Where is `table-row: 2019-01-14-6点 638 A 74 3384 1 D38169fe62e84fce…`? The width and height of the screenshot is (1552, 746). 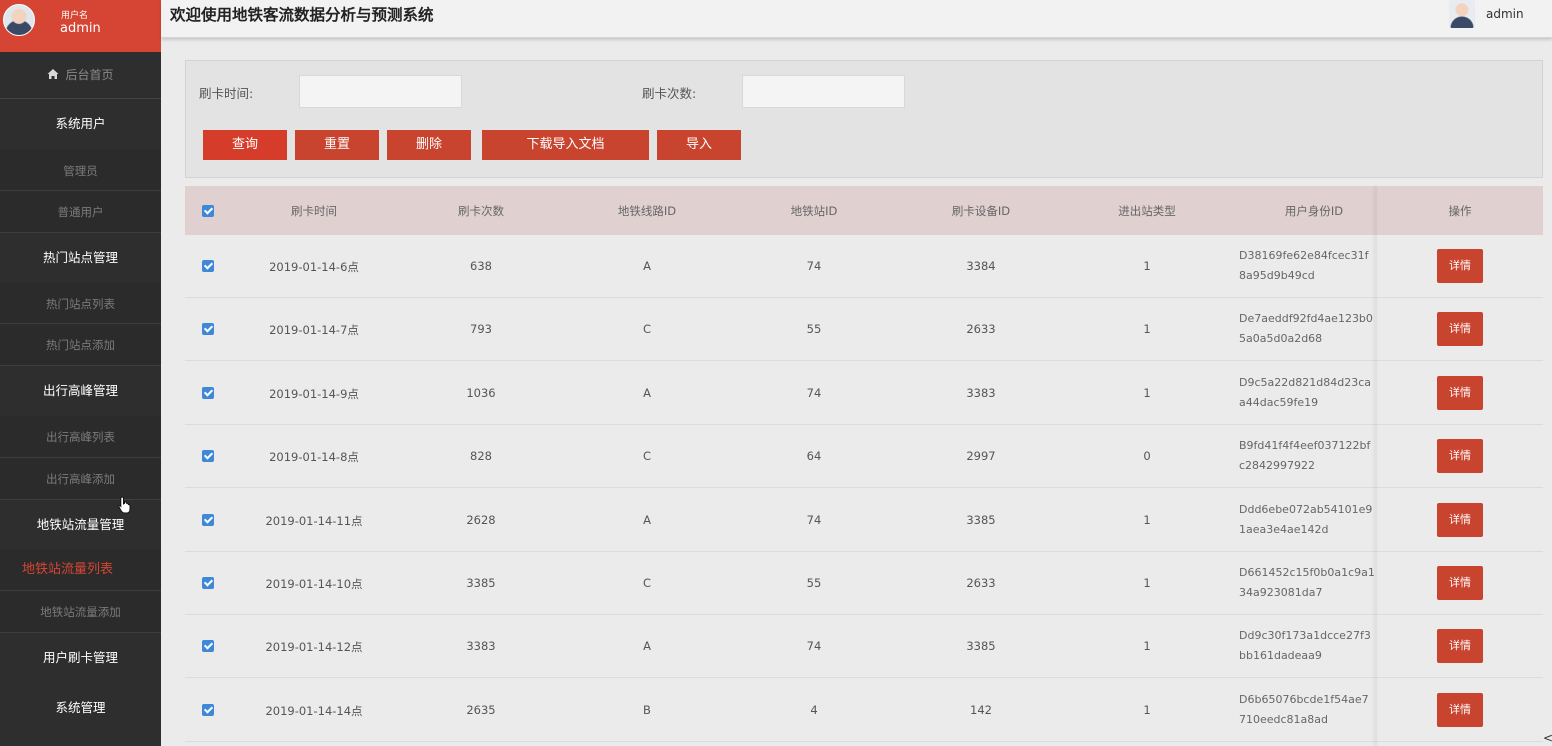
table-row: 2019-01-14-6点 638 A 74 3384 1 D38169fe62e84fce… is located at coordinates (864, 266).